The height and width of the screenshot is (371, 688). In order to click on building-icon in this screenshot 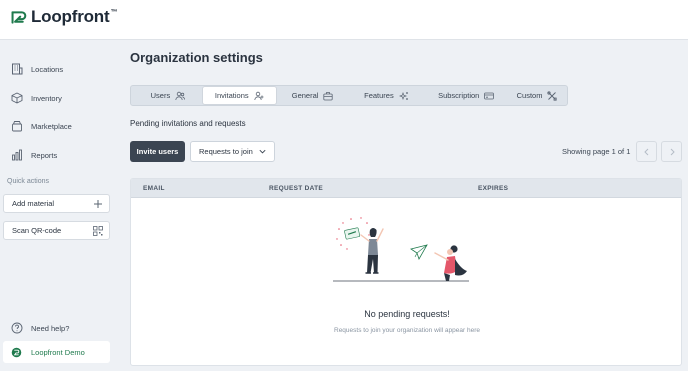, I will do `click(17, 69)`.